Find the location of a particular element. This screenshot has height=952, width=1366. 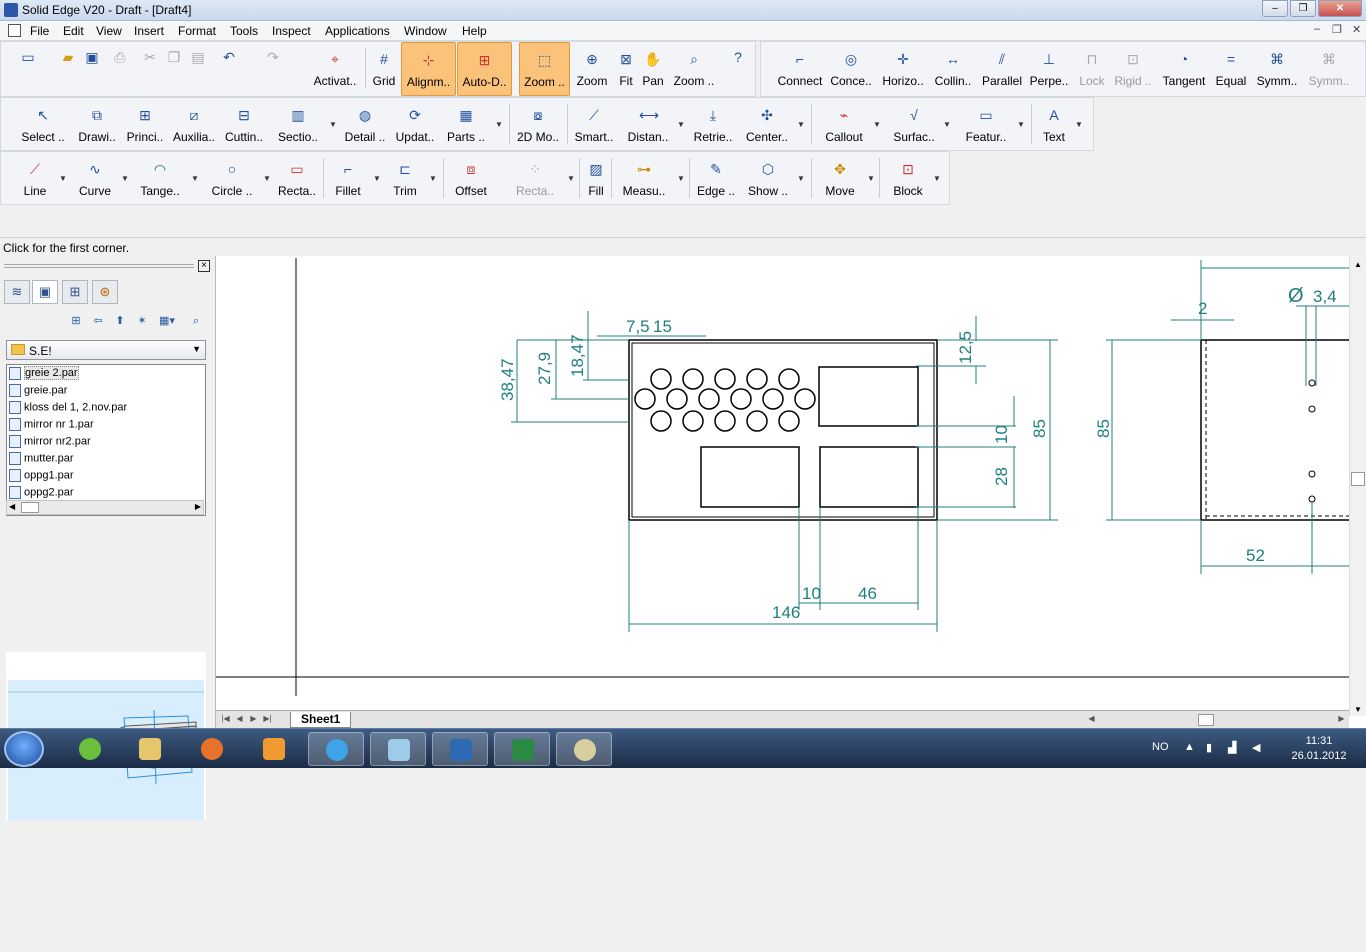

help-button: ? is located at coordinates (738, 69).